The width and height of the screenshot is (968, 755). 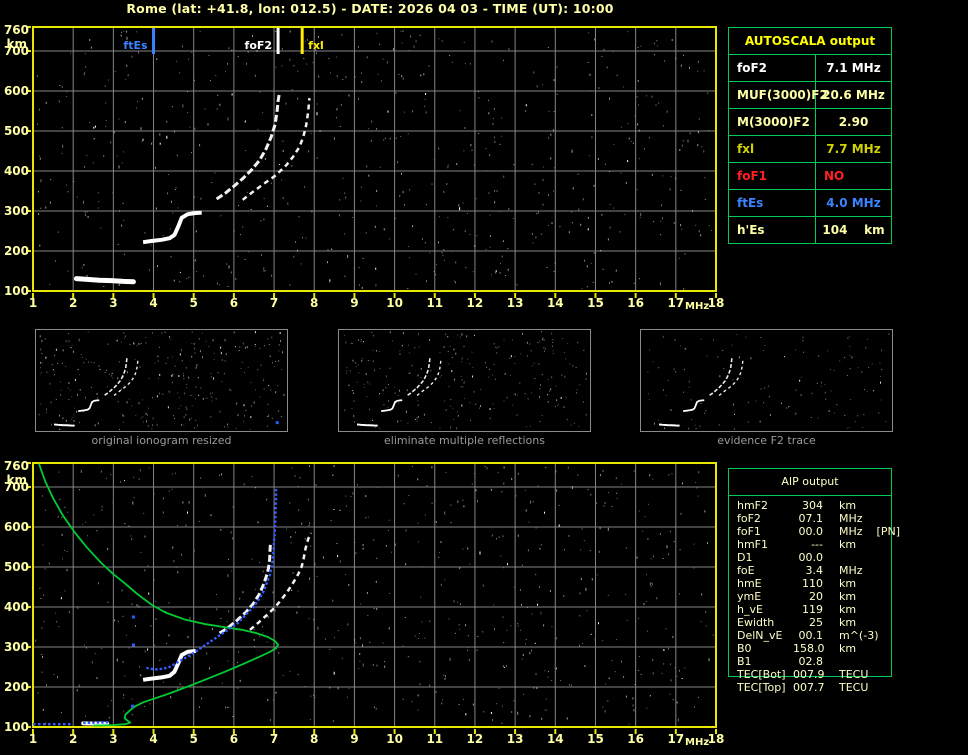 What do you see at coordinates (853, 122) in the screenshot?
I see `parameter-value: 2.90` at bounding box center [853, 122].